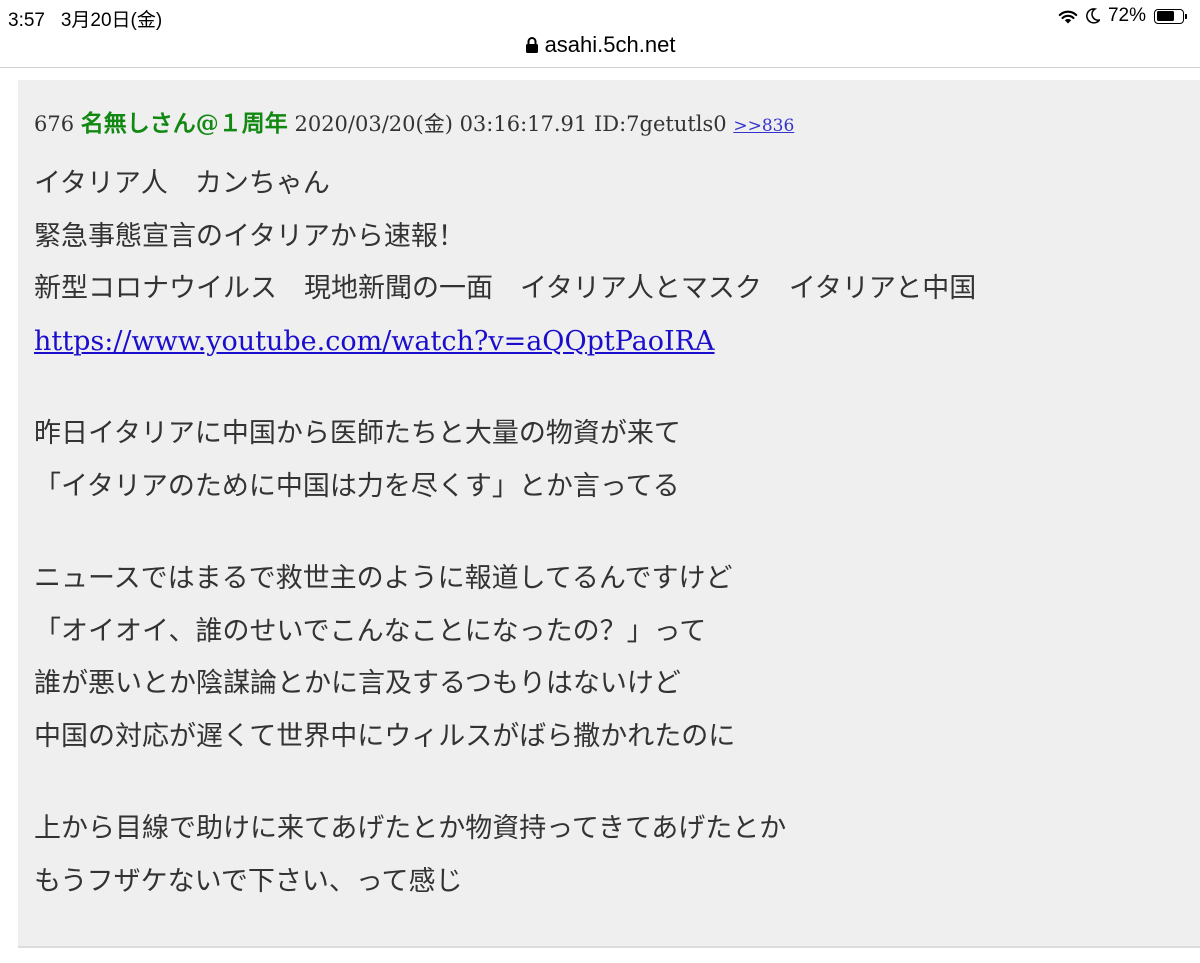  I want to click on post-number: 676, so click(54, 124).